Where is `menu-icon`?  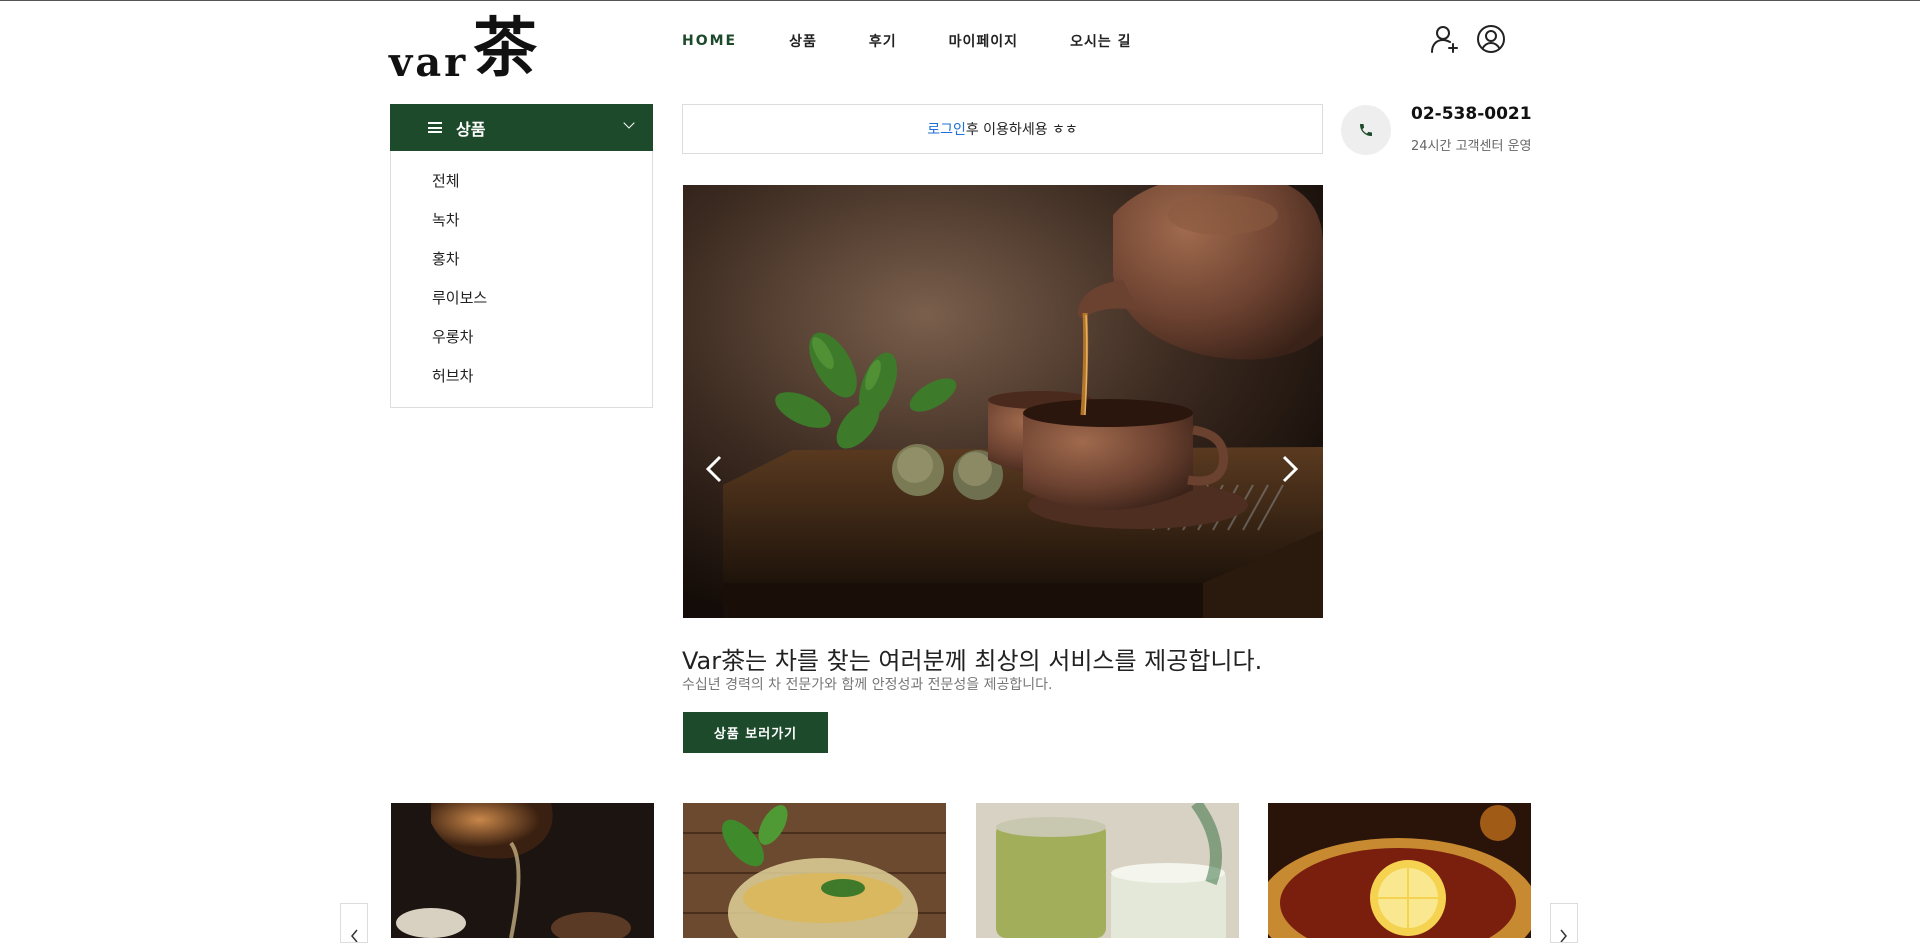 menu-icon is located at coordinates (435, 127).